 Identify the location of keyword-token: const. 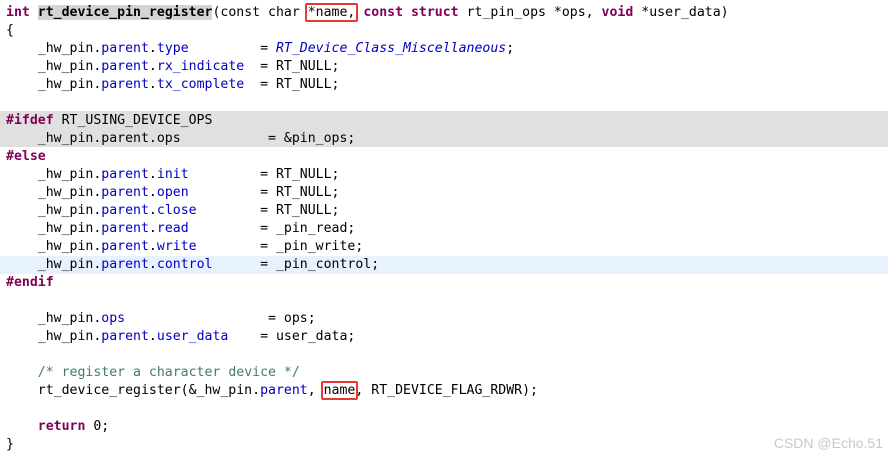
(383, 12).